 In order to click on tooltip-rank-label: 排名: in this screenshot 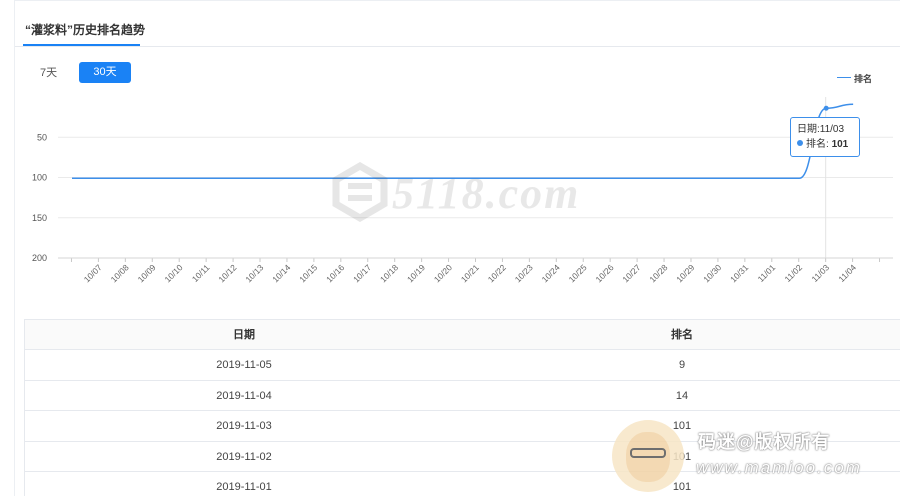, I will do `click(817, 144)`.